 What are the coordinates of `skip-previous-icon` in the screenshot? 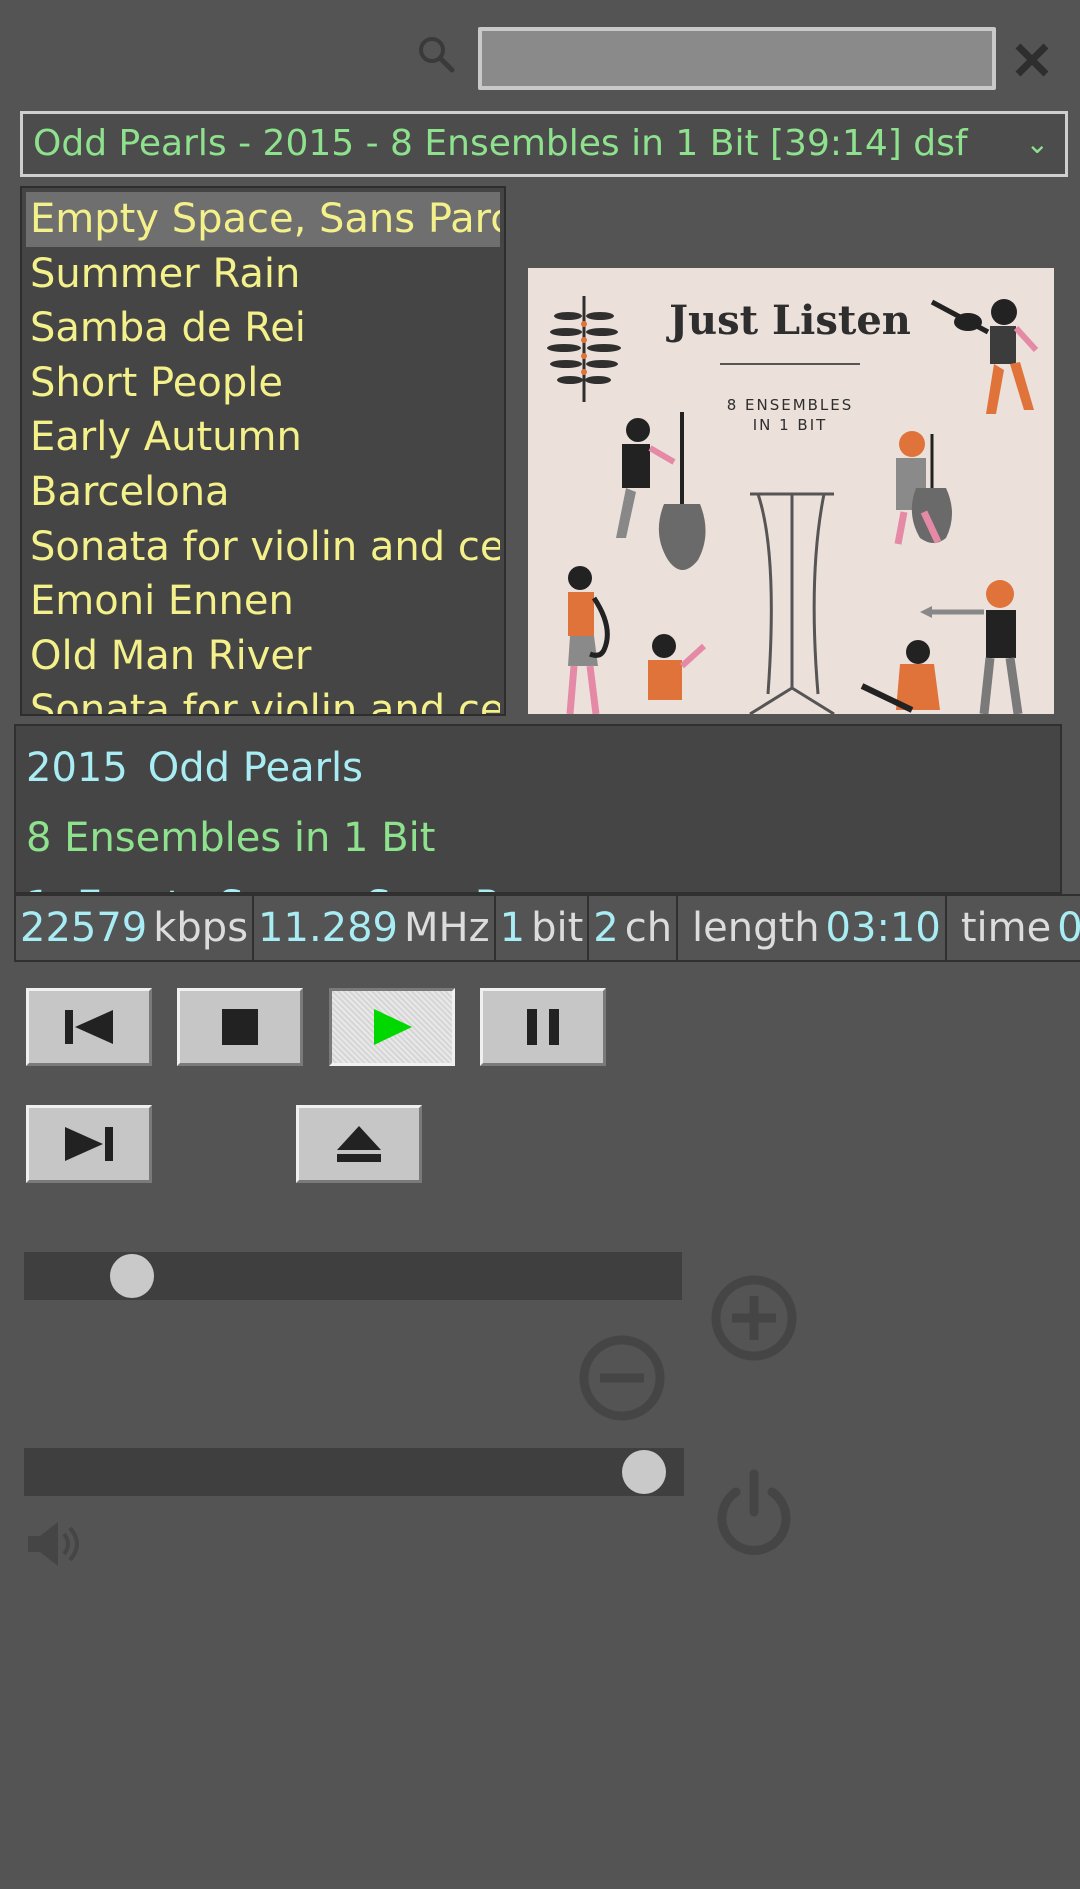 It's located at (89, 1027).